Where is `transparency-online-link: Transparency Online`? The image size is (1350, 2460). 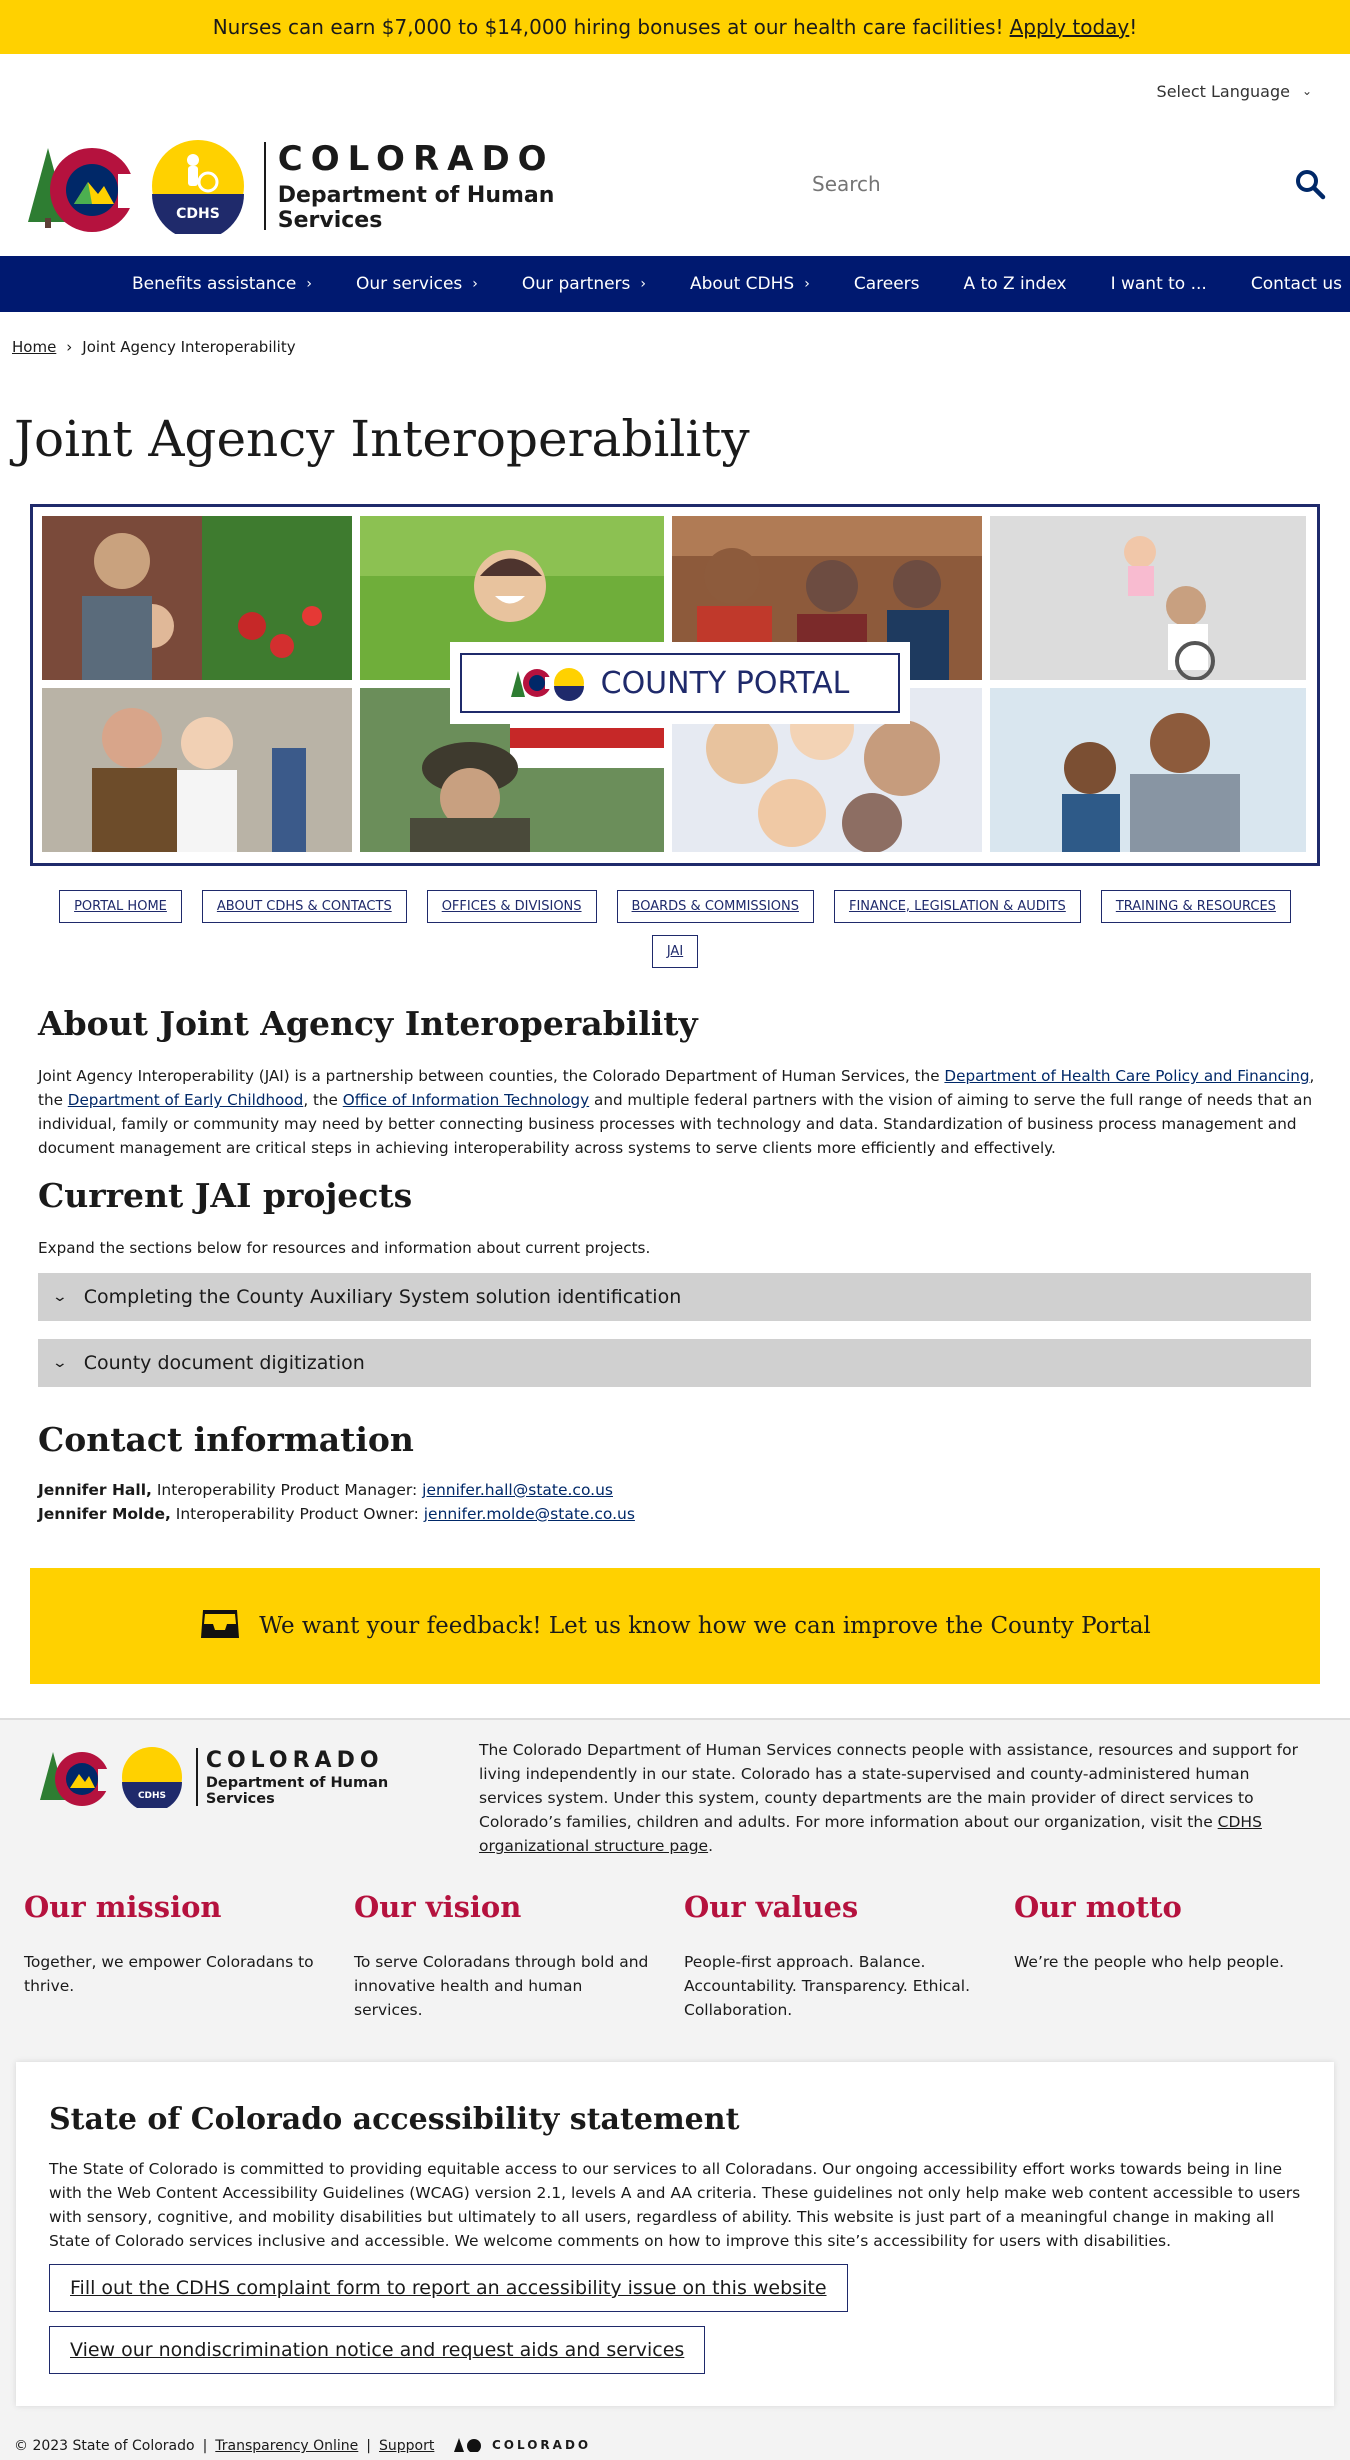 transparency-online-link: Transparency Online is located at coordinates (286, 2446).